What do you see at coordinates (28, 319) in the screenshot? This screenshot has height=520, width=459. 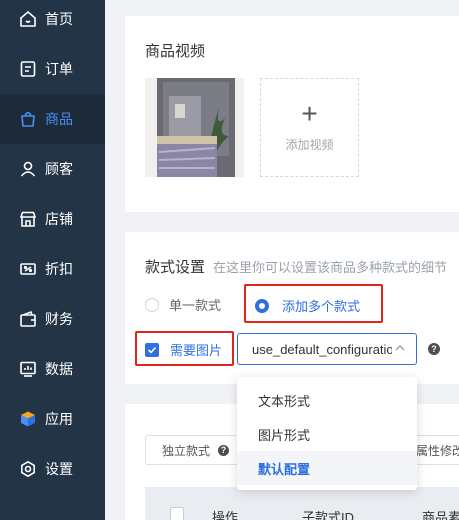 I see `finance-icon` at bounding box center [28, 319].